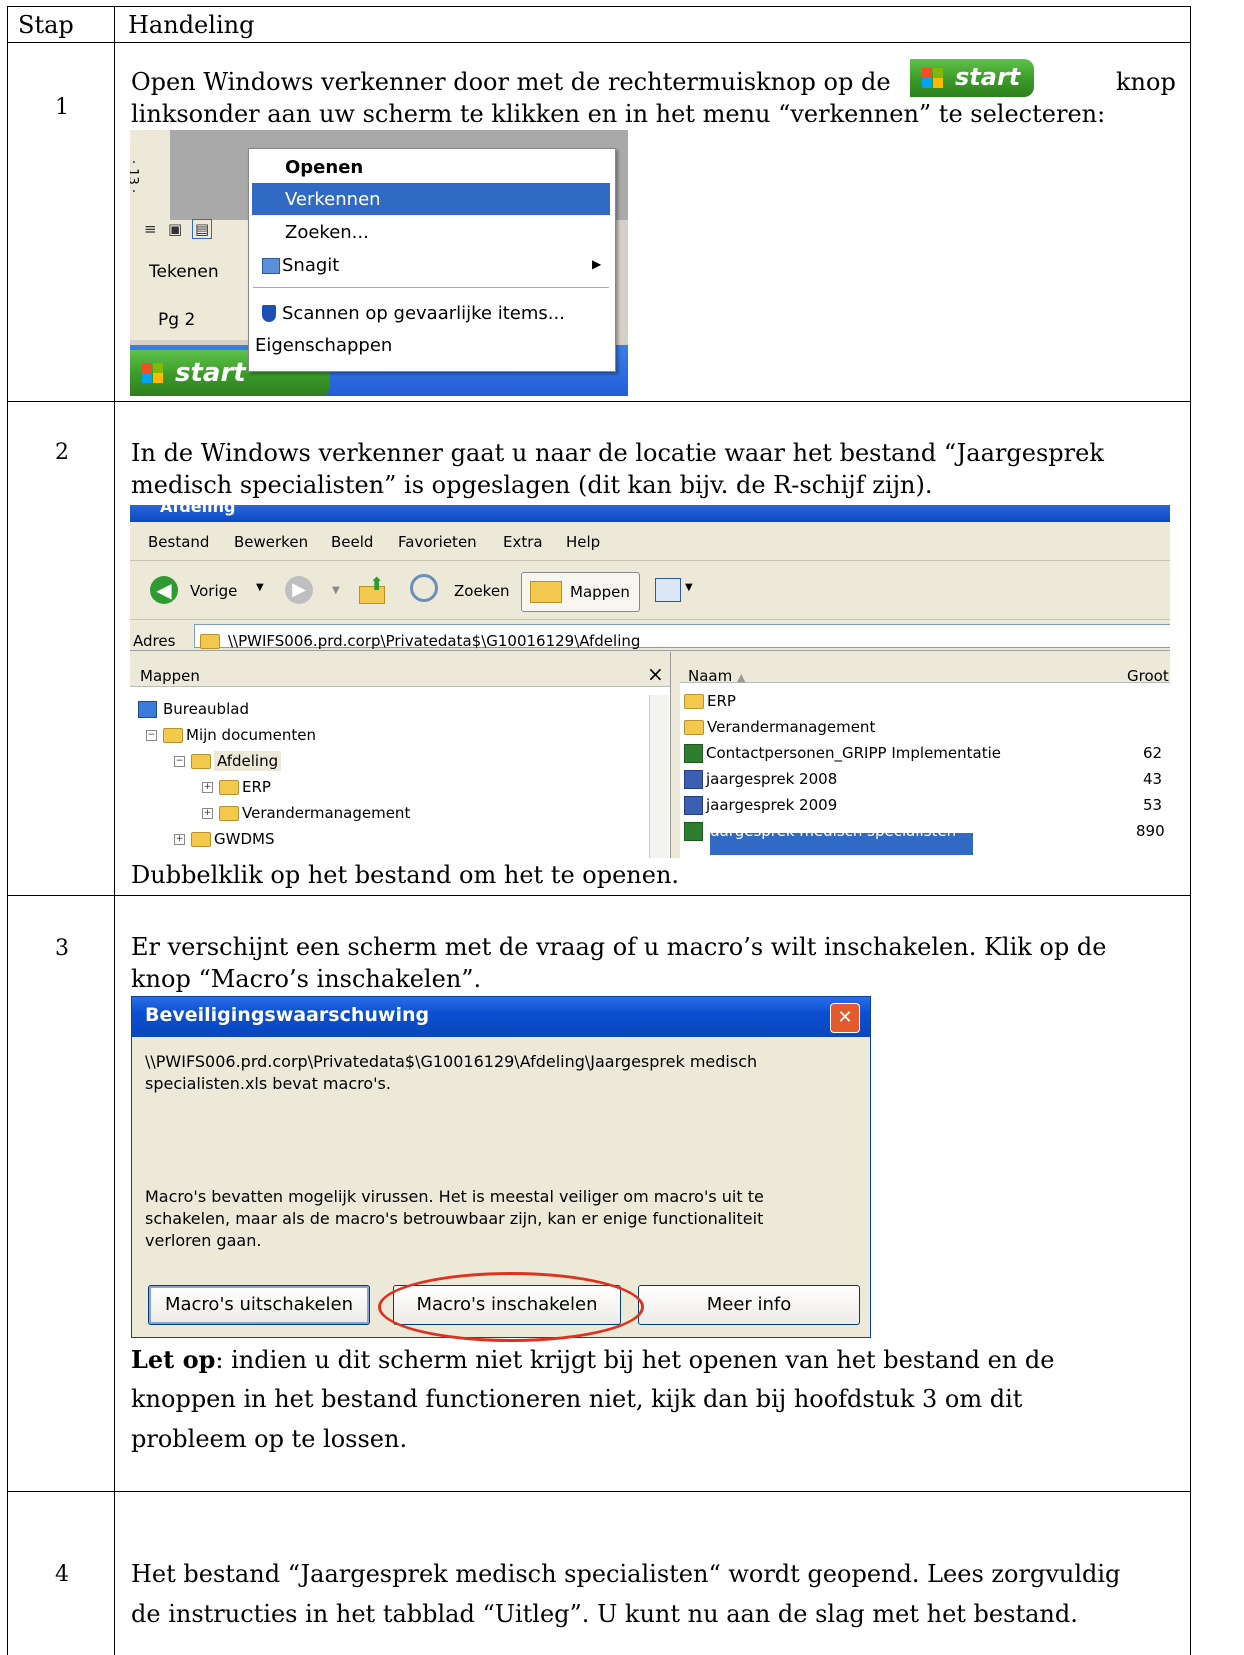 This screenshot has width=1244, height=1655. I want to click on layout-view-icon: ▣, so click(175, 229).